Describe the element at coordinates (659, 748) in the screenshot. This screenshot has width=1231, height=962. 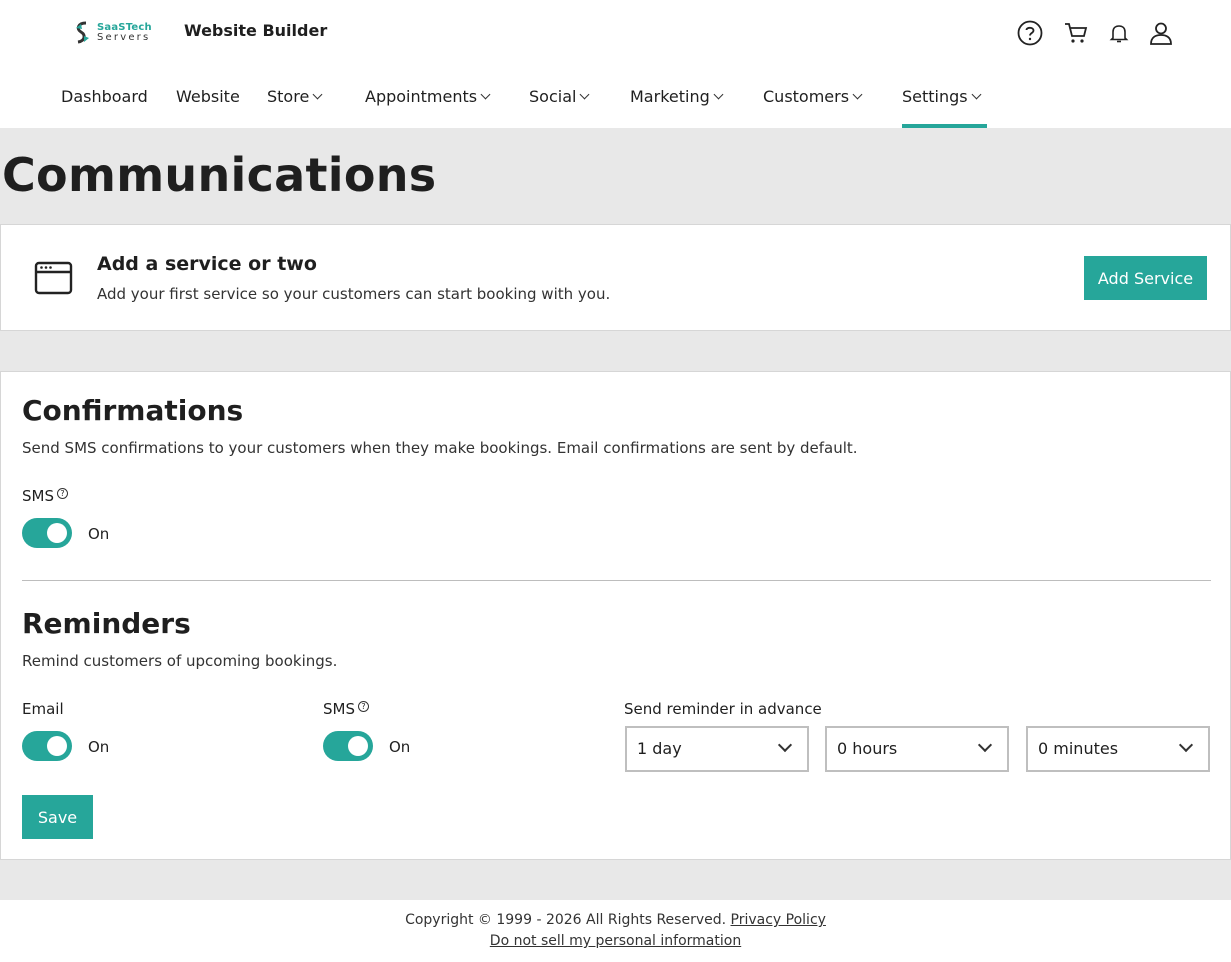
I see `reminder-days-value: 1 day` at that location.